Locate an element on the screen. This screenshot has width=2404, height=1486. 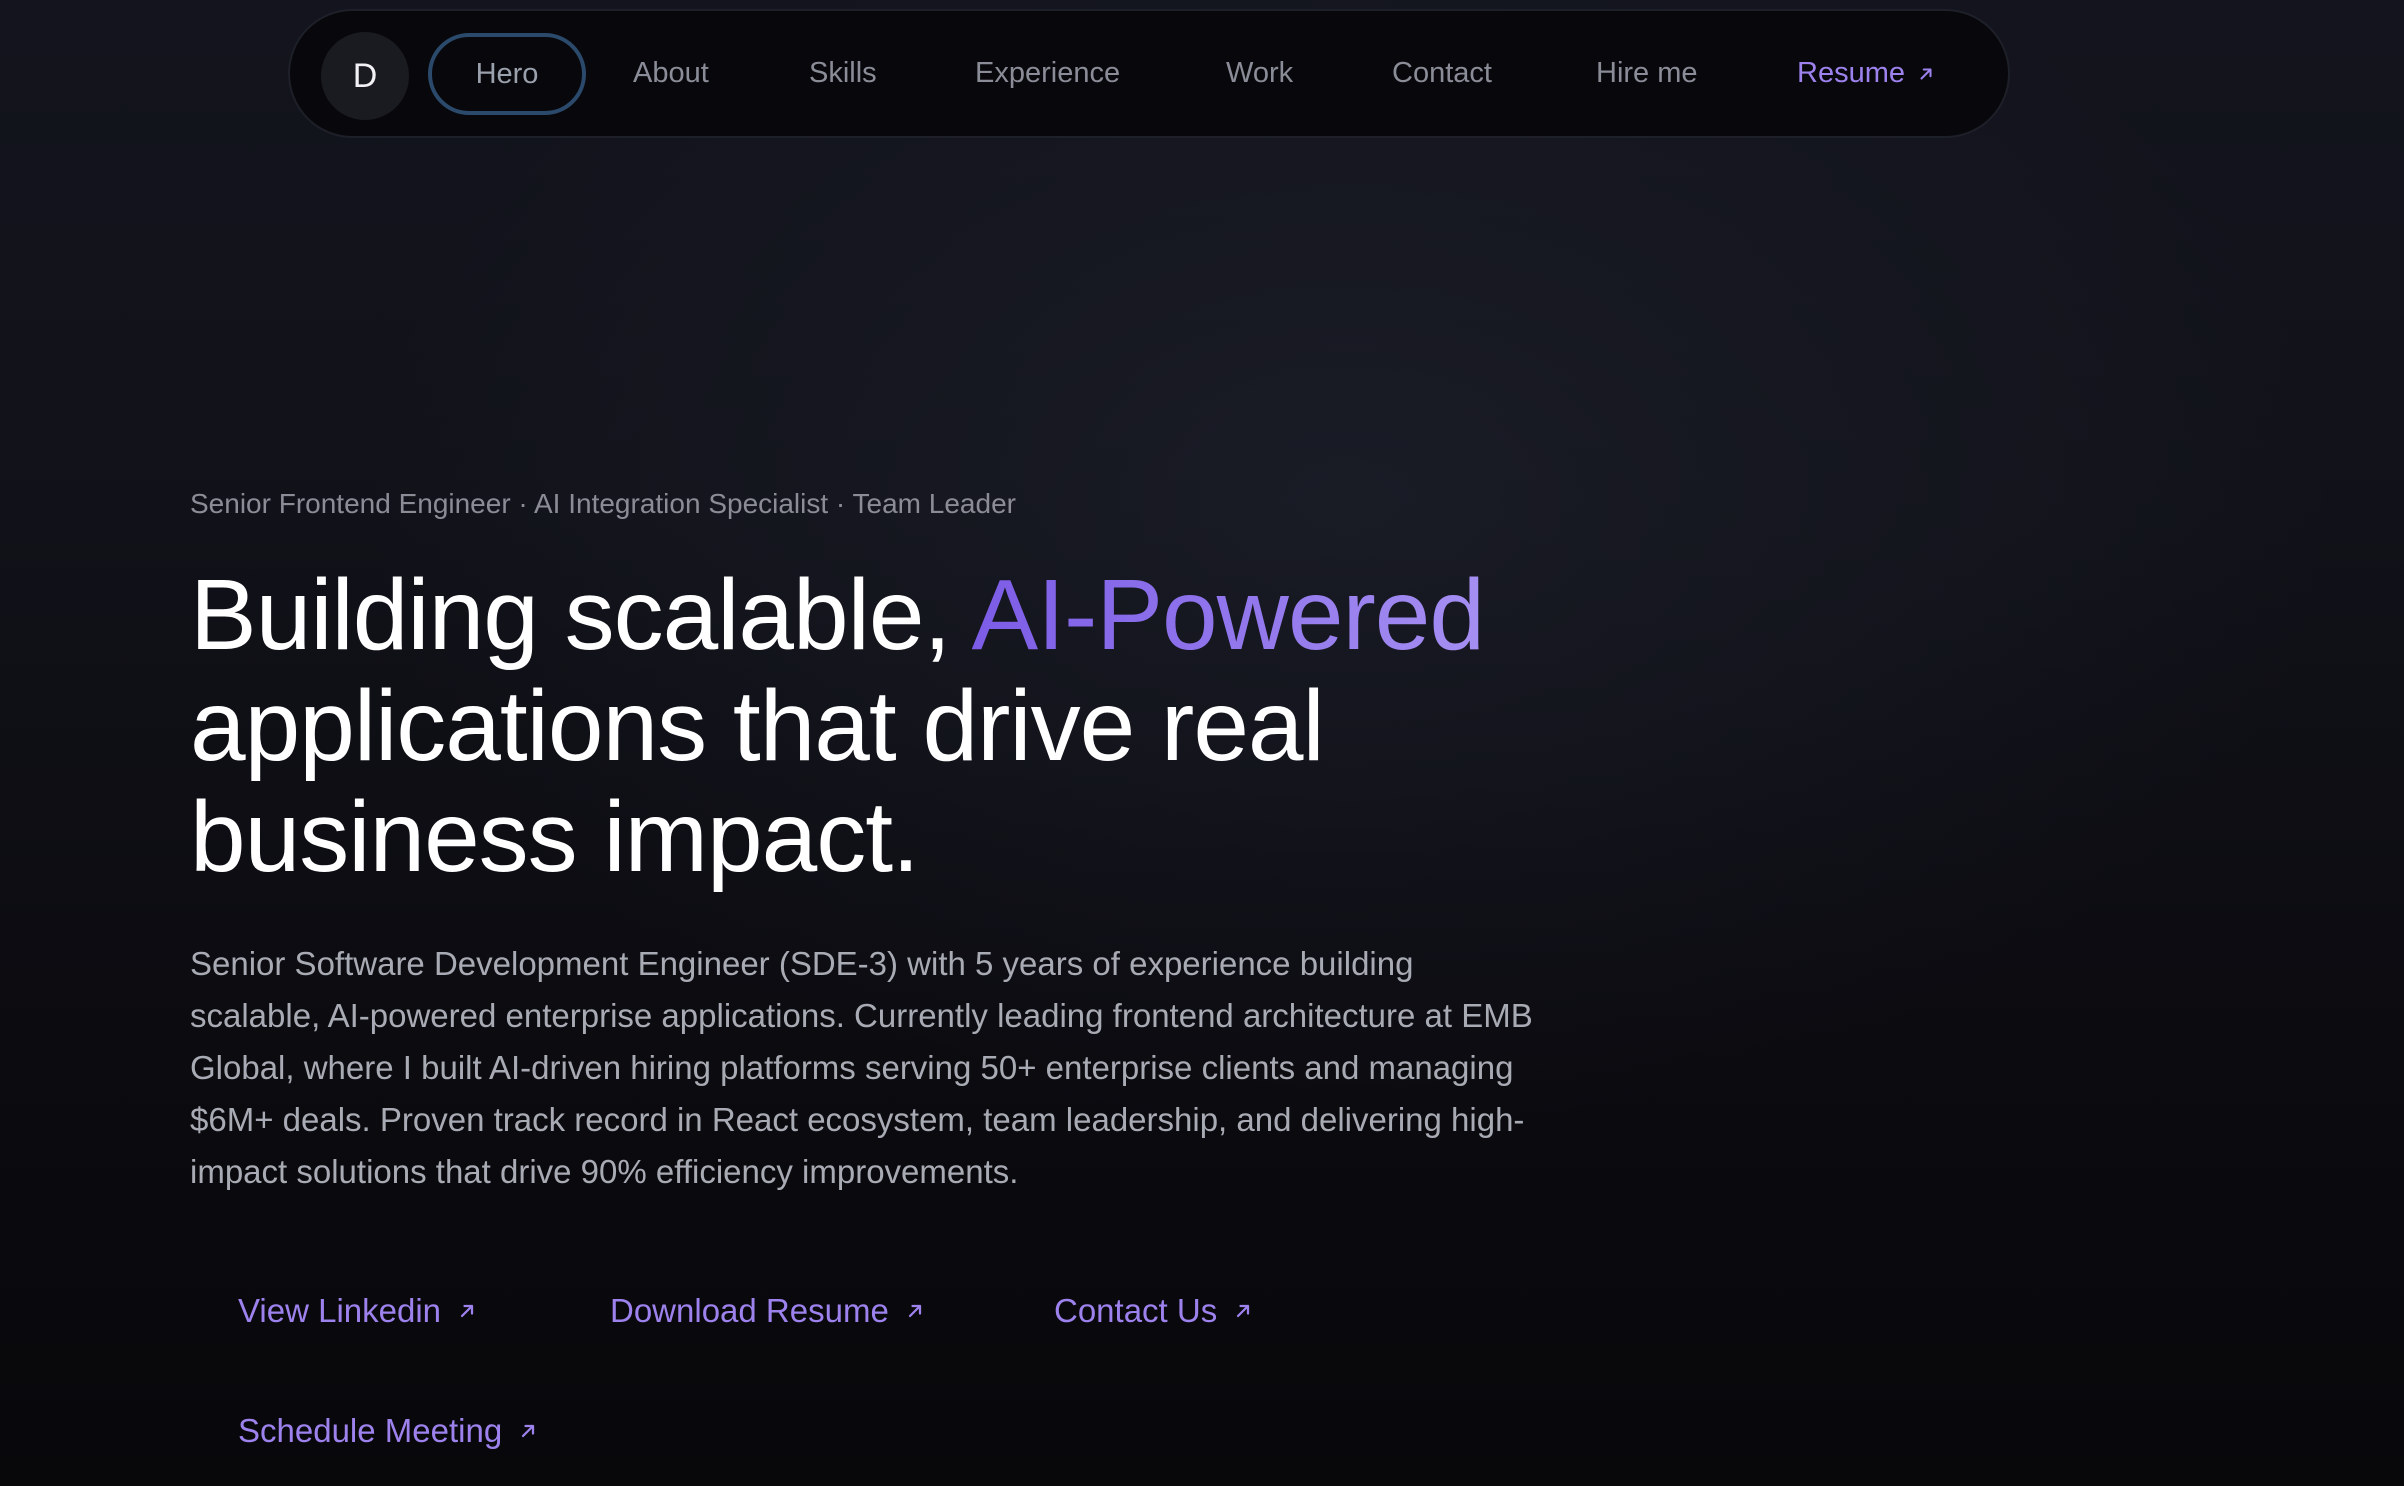
schedule-meeting-link: Schedule Meeting is located at coordinates (388, 1431).